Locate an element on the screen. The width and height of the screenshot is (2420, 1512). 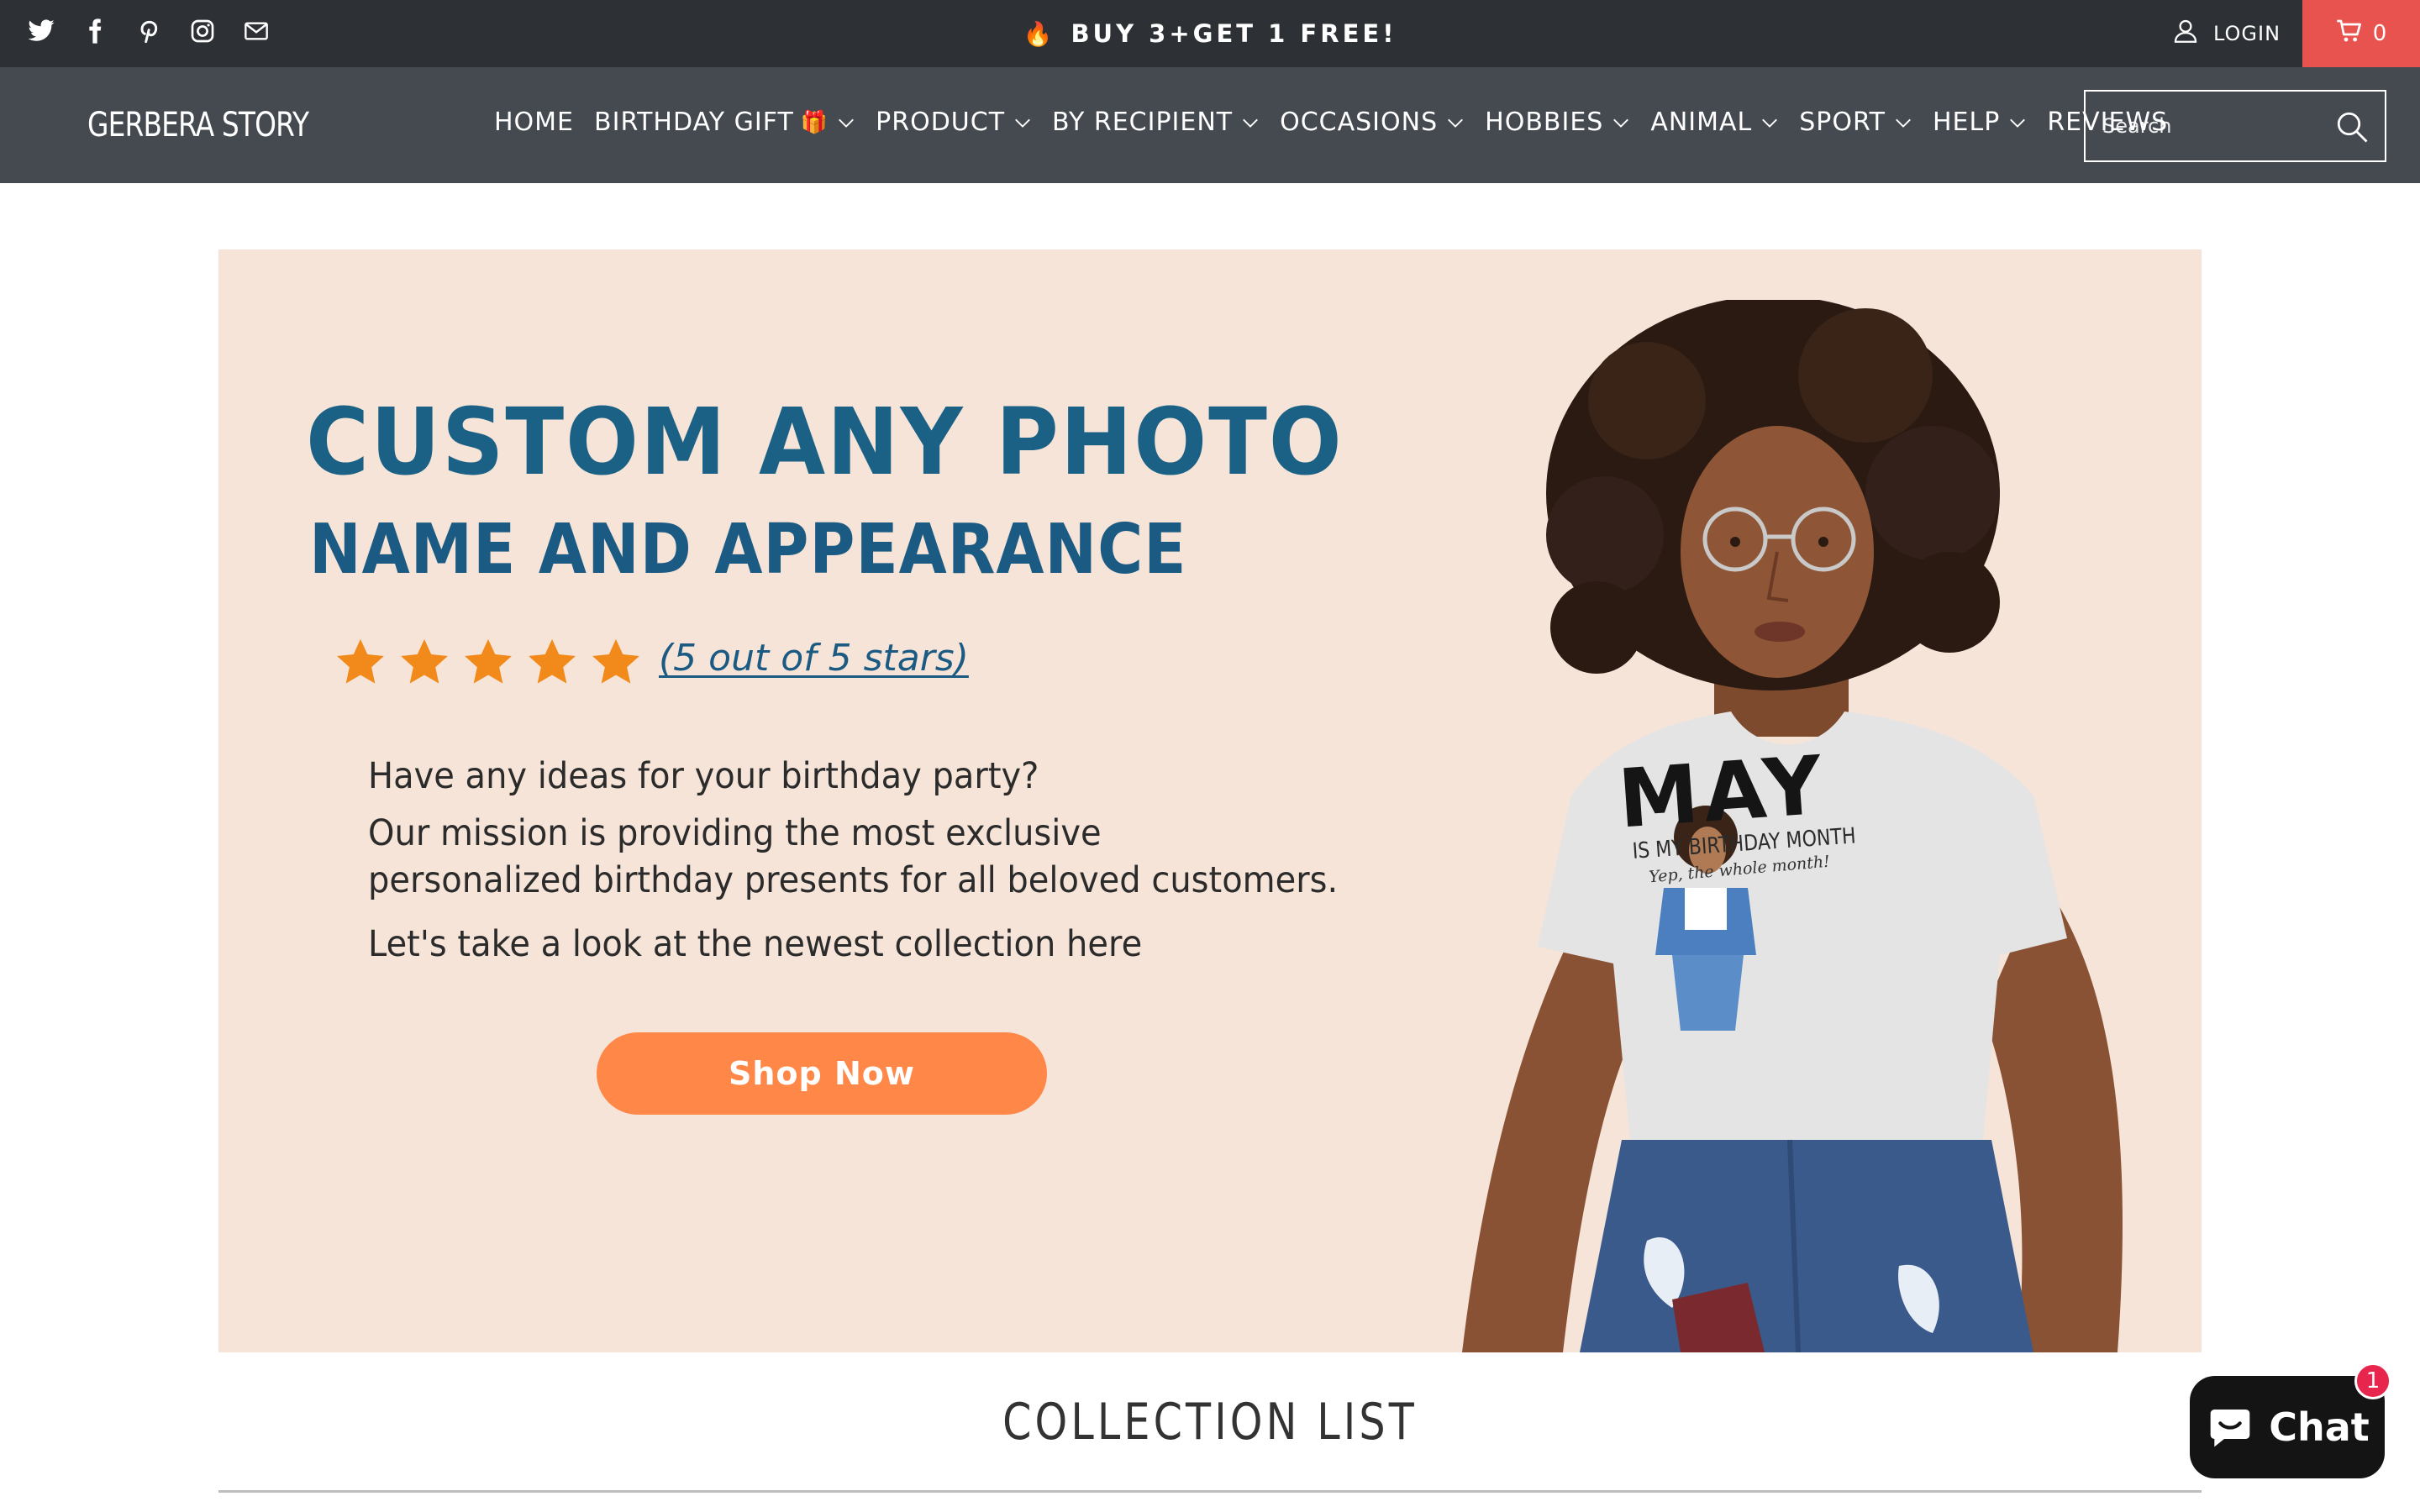
rating-text: (5 out of 5 stars) is located at coordinates (814, 658).